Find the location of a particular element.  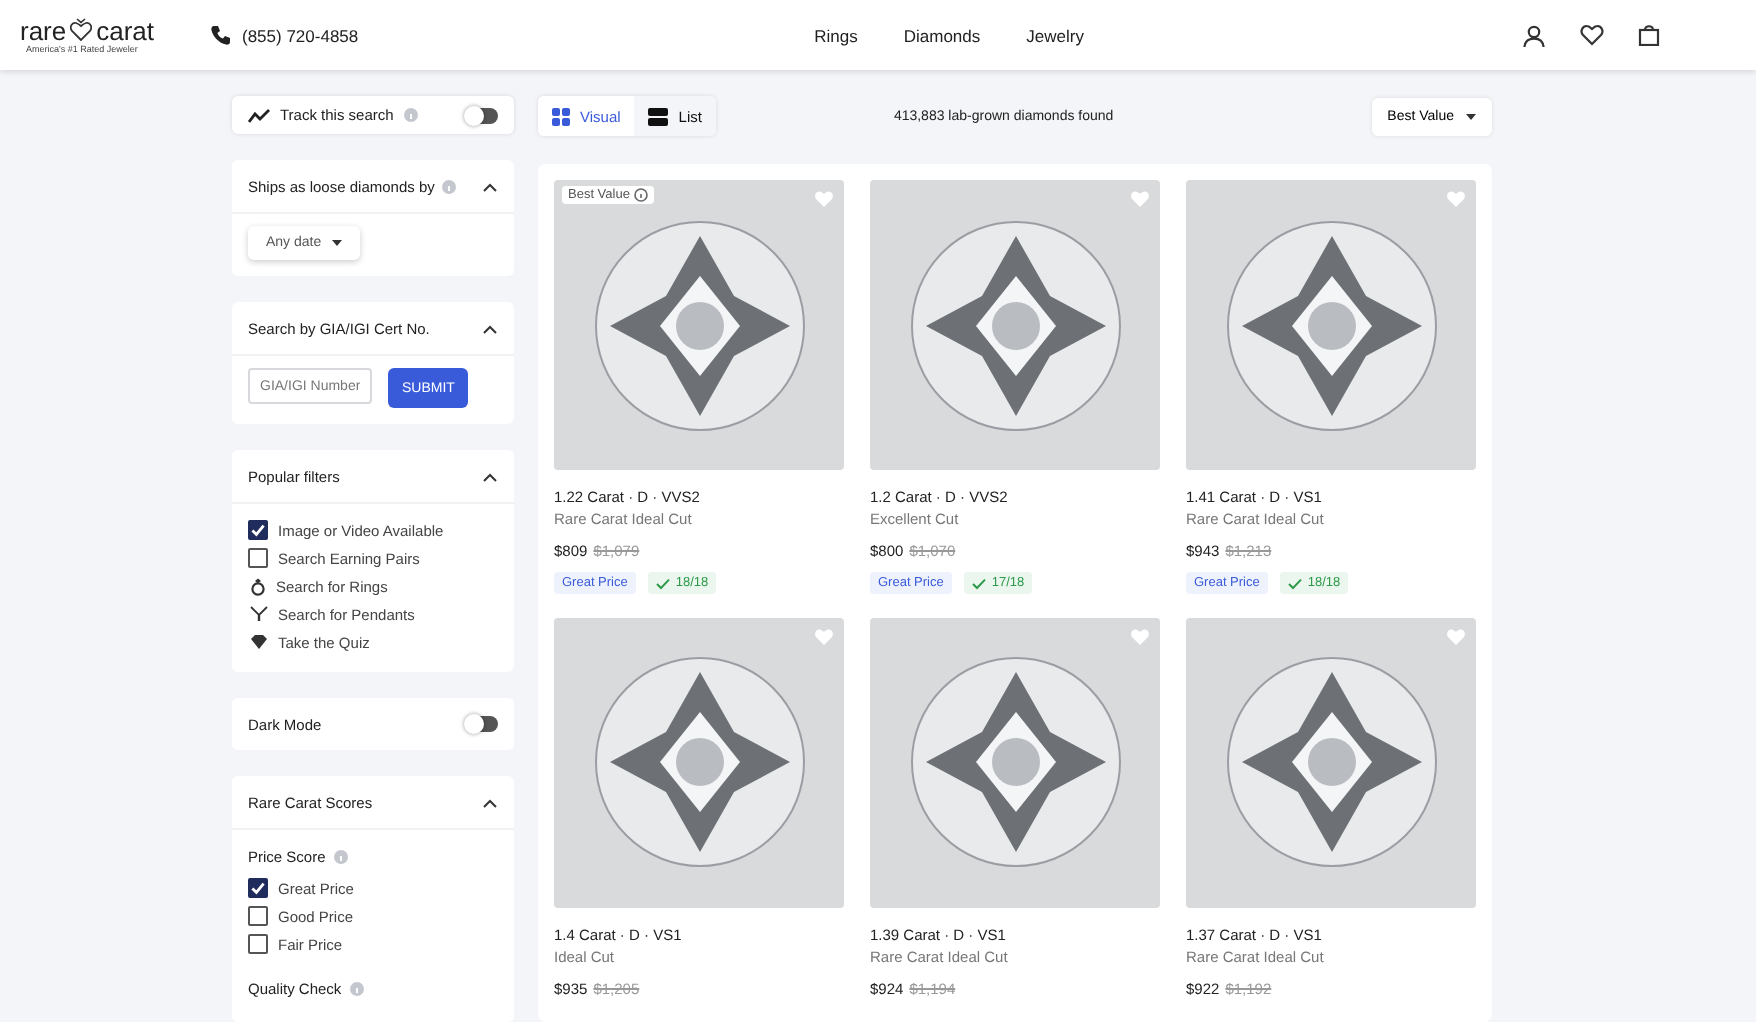

phone-icon is located at coordinates (221, 35).